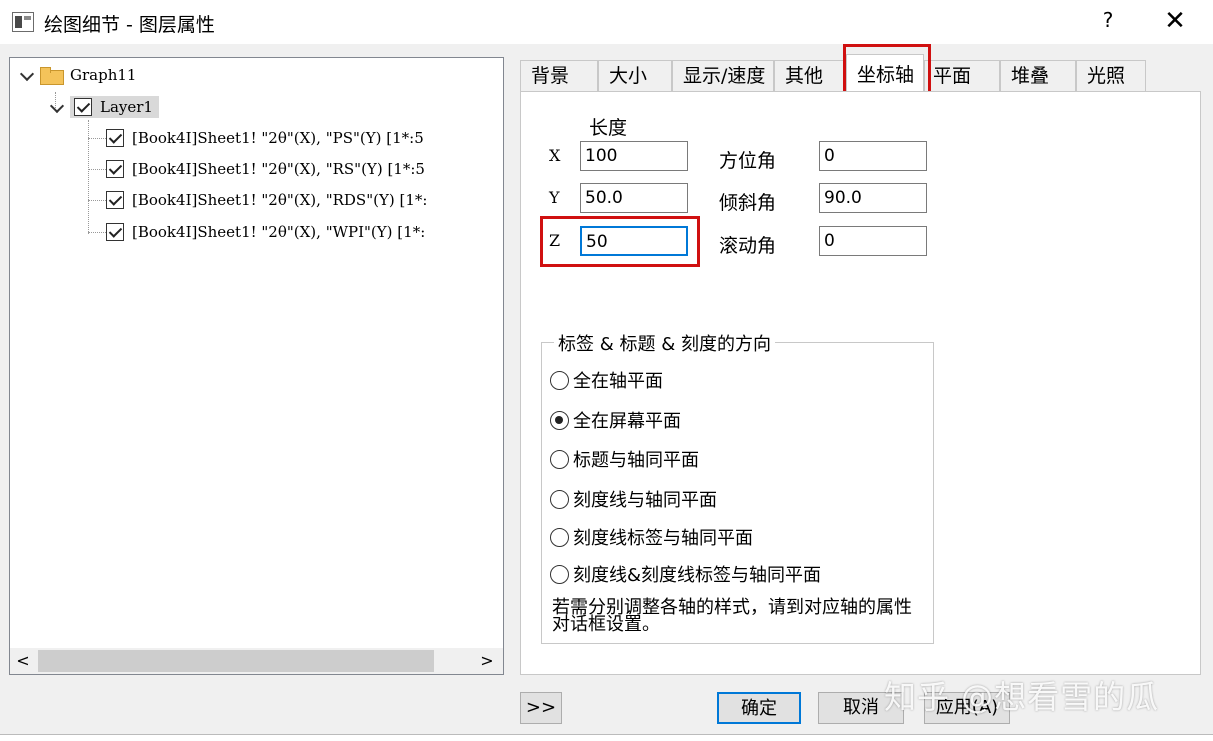  I want to click on tree-item-graph: Graph11, so click(78, 75).